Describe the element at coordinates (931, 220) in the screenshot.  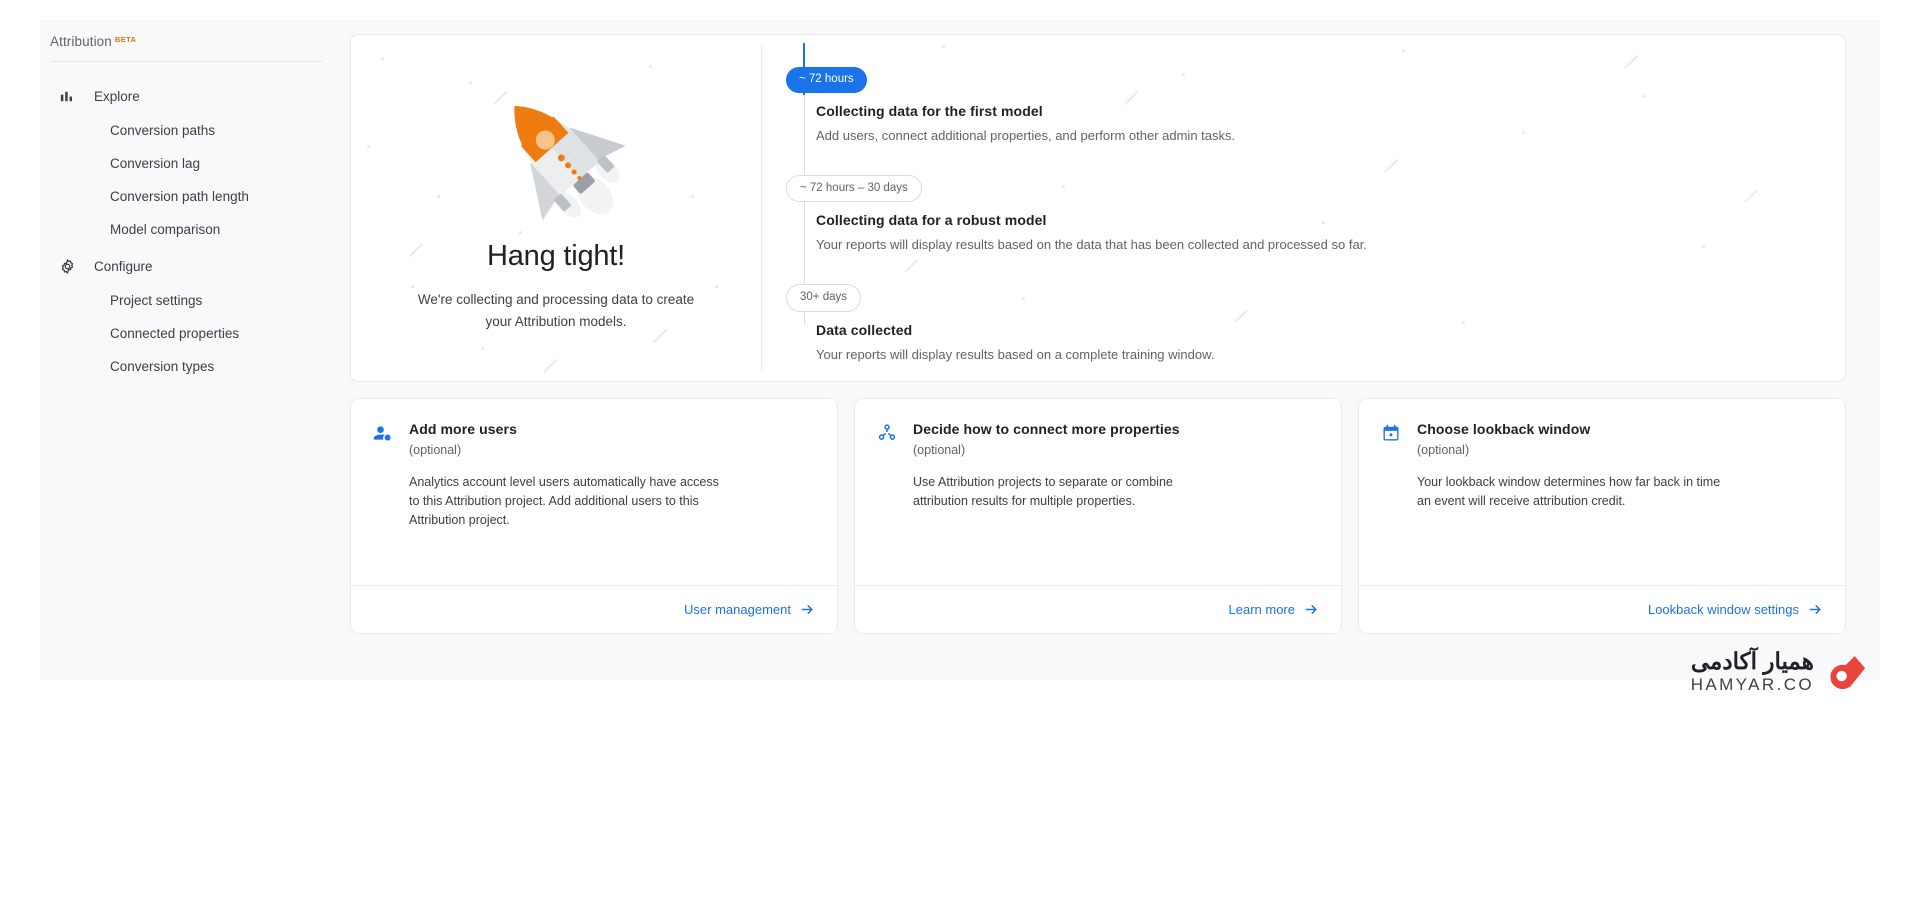
I see `timeline-step-title: Collecting data for a robust model` at that location.